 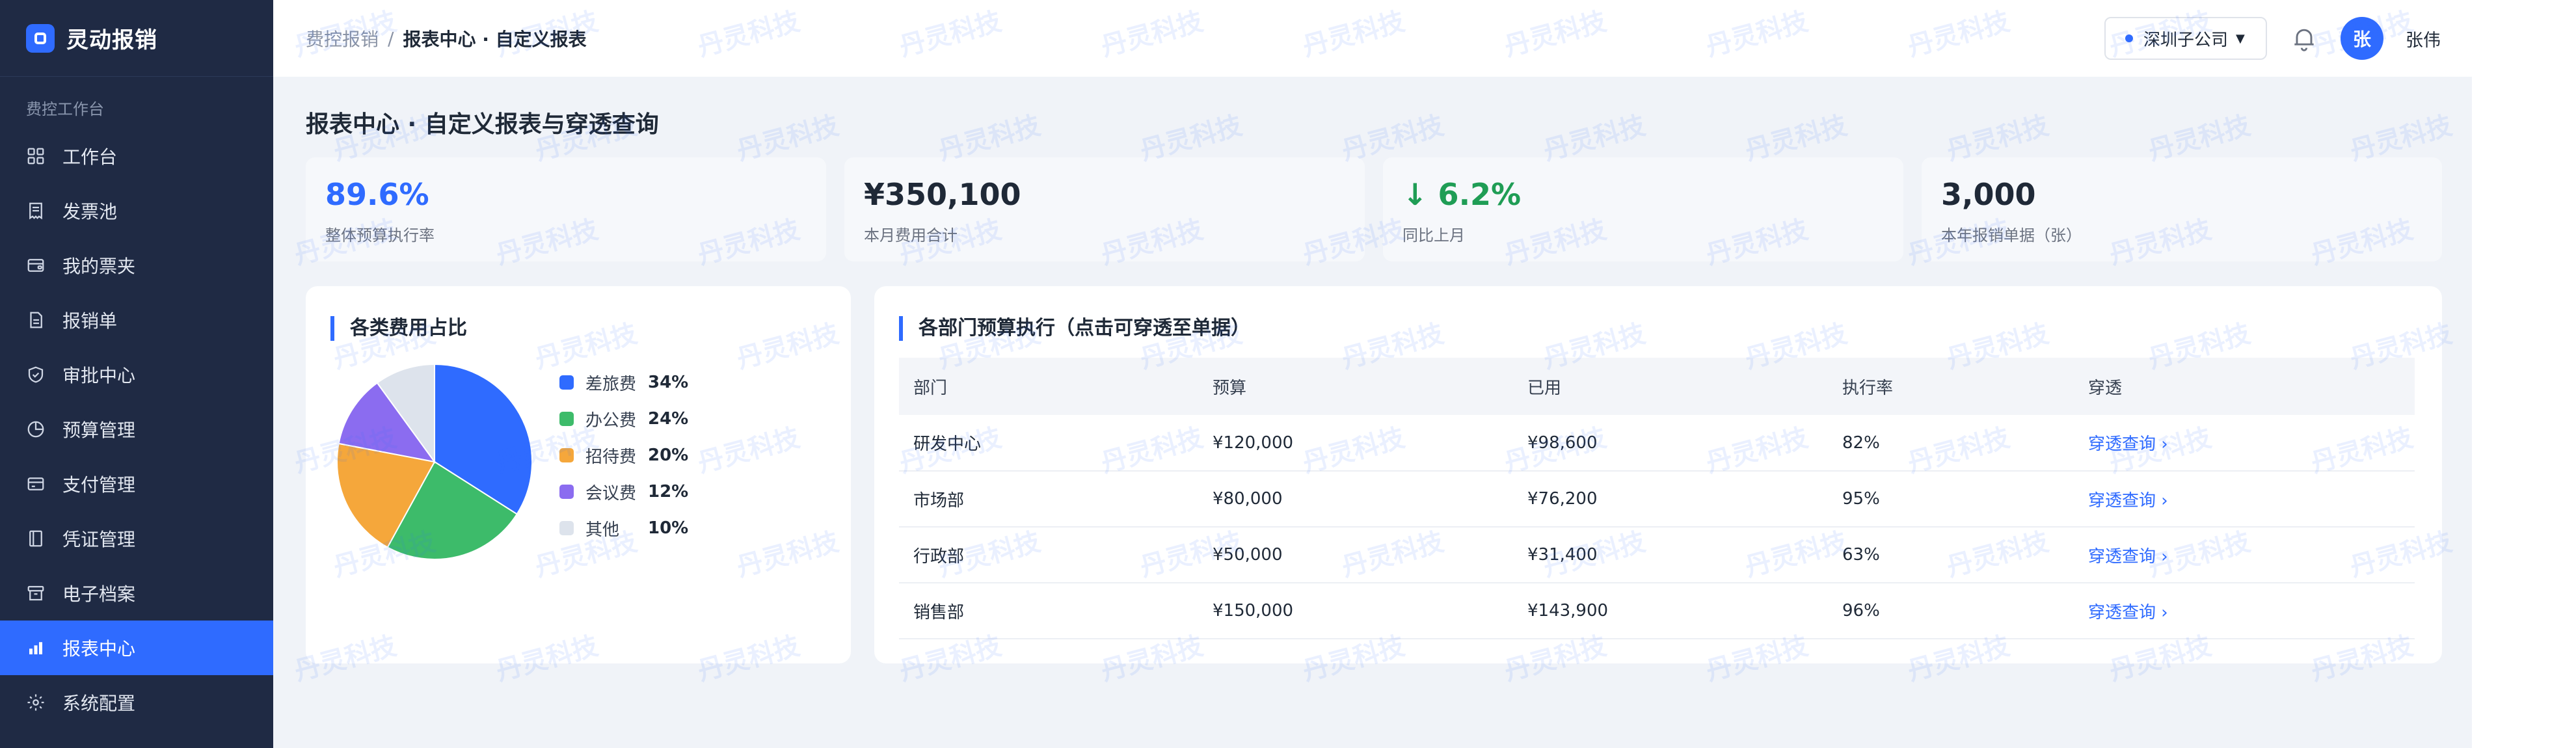 I want to click on legend-value: 24%, so click(x=668, y=419).